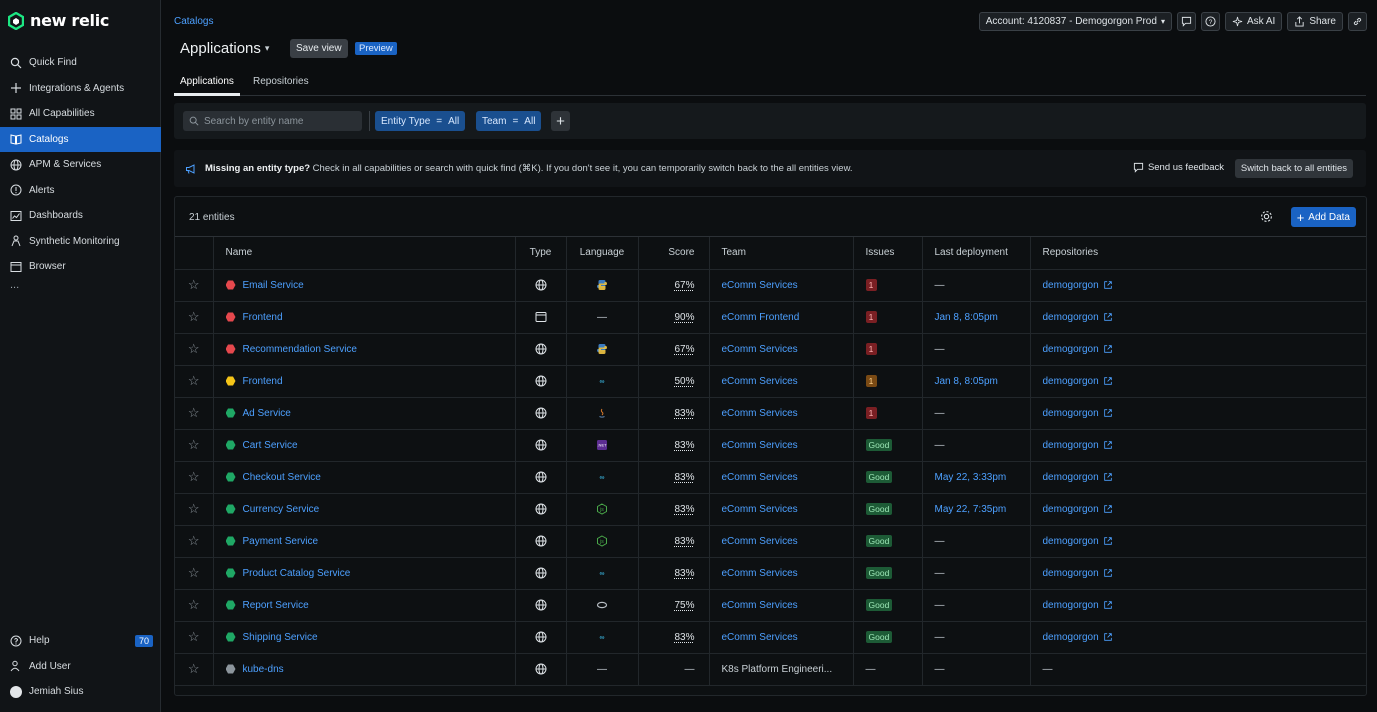 The width and height of the screenshot is (1377, 712). Describe the element at coordinates (297, 573) in the screenshot. I see `entity-name-link: Product Catalog Service` at that location.